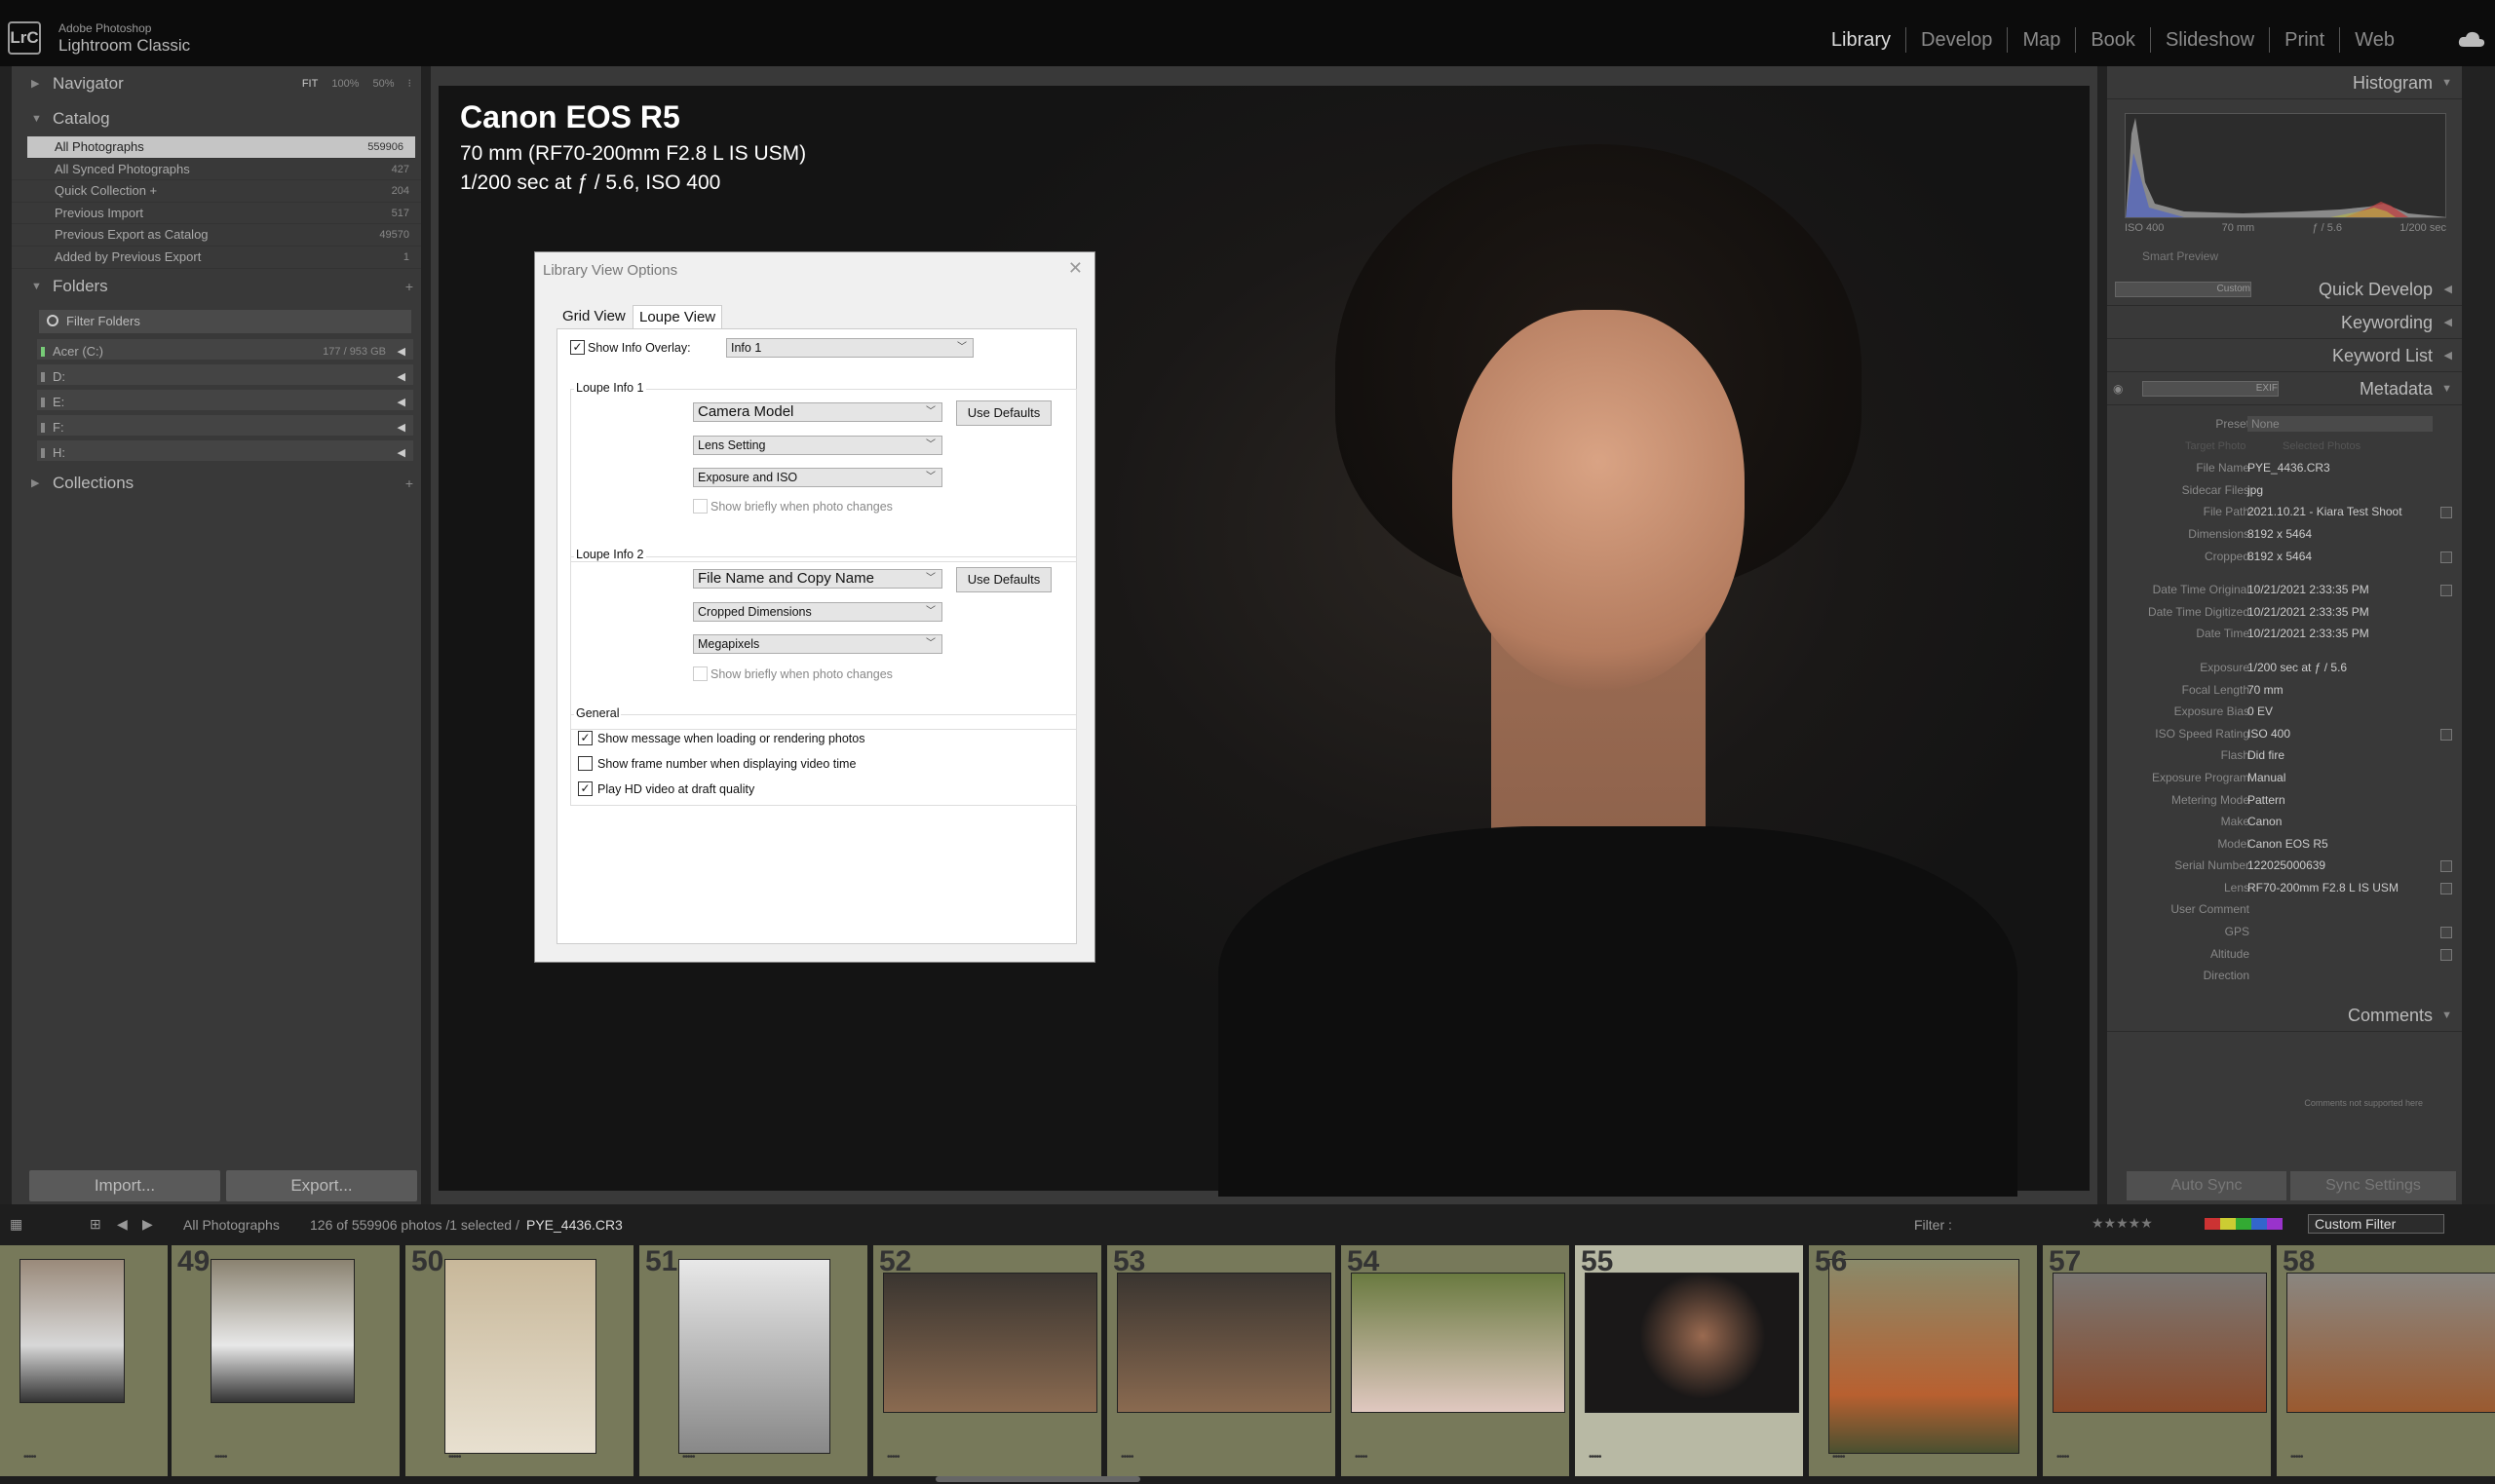 The width and height of the screenshot is (2495, 1484). I want to click on add-folder-icon: +, so click(409, 286).